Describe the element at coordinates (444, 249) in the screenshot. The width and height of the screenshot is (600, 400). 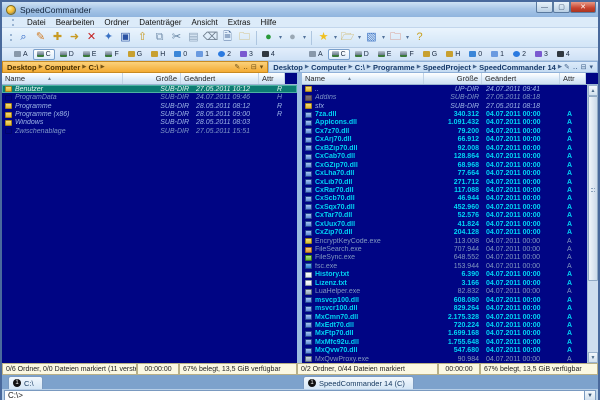
I see `file-row: FileSearch.exe 707.944 04.07.2011 00:00 A` at that location.